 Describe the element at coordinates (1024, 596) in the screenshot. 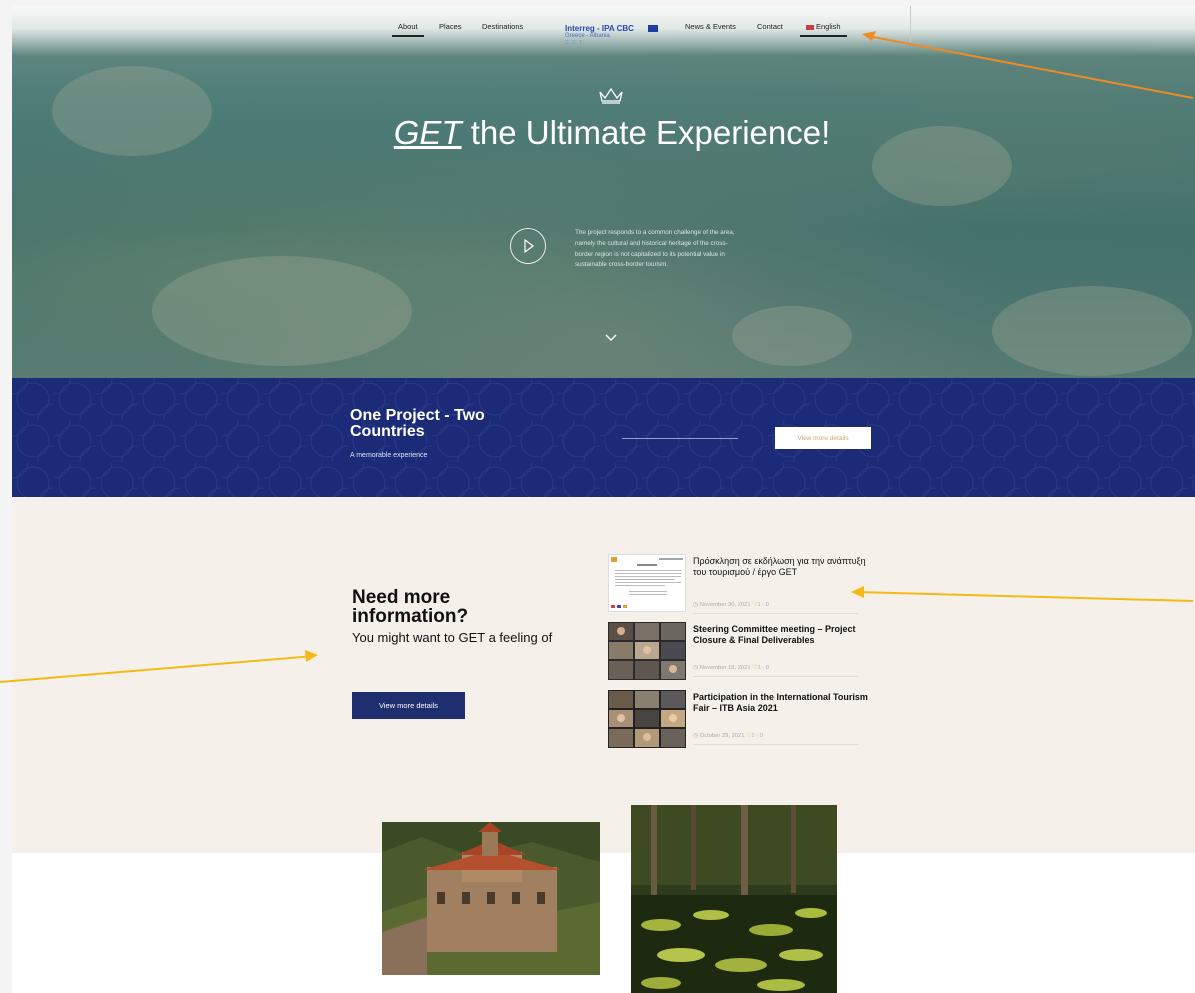

I see `annotation-arrow-news` at that location.